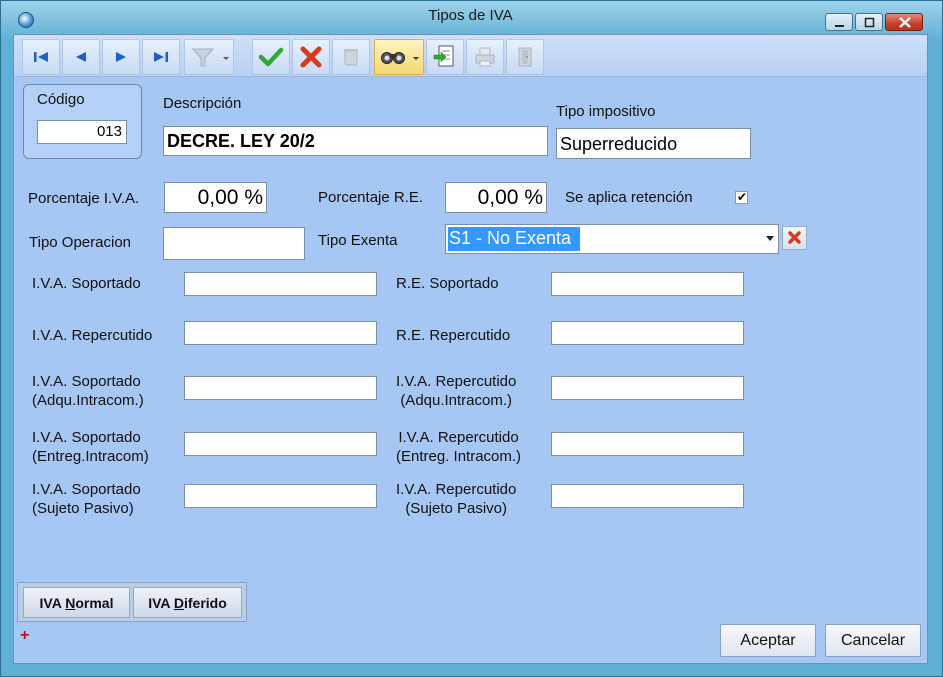  What do you see at coordinates (161, 603) in the screenshot?
I see `tab-iva-diferido-prefix: IVA` at bounding box center [161, 603].